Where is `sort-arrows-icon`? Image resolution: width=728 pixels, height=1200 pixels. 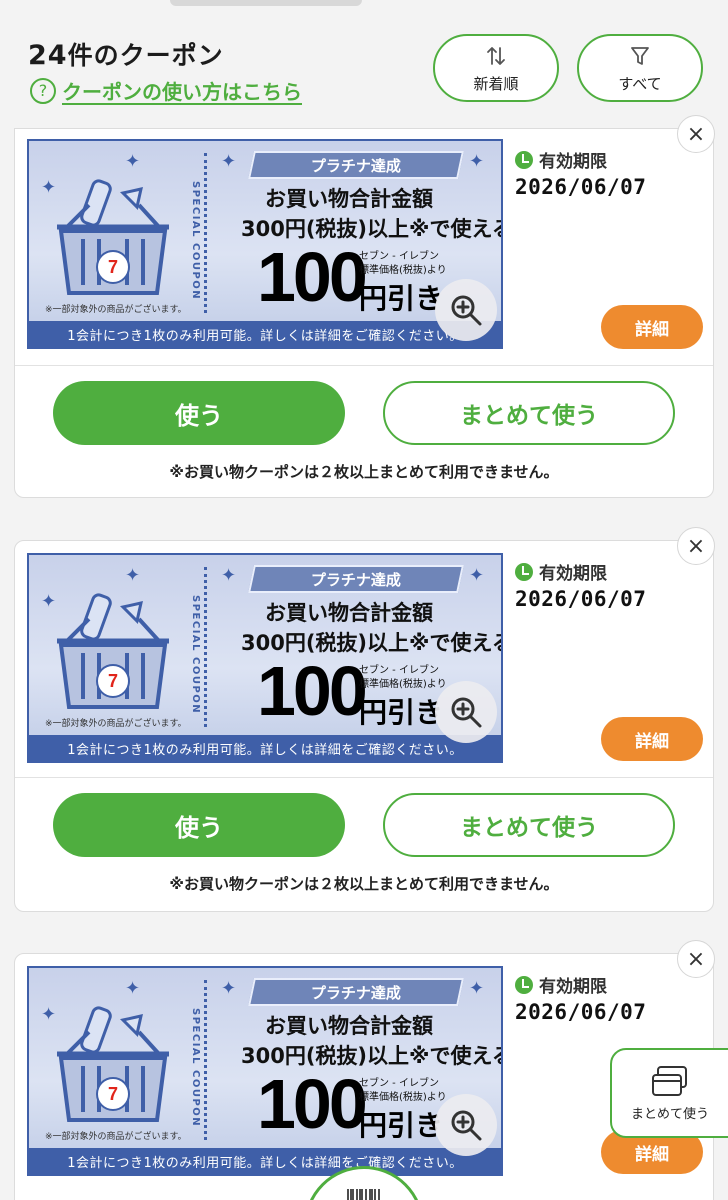
sort-arrows-icon is located at coordinates (496, 56).